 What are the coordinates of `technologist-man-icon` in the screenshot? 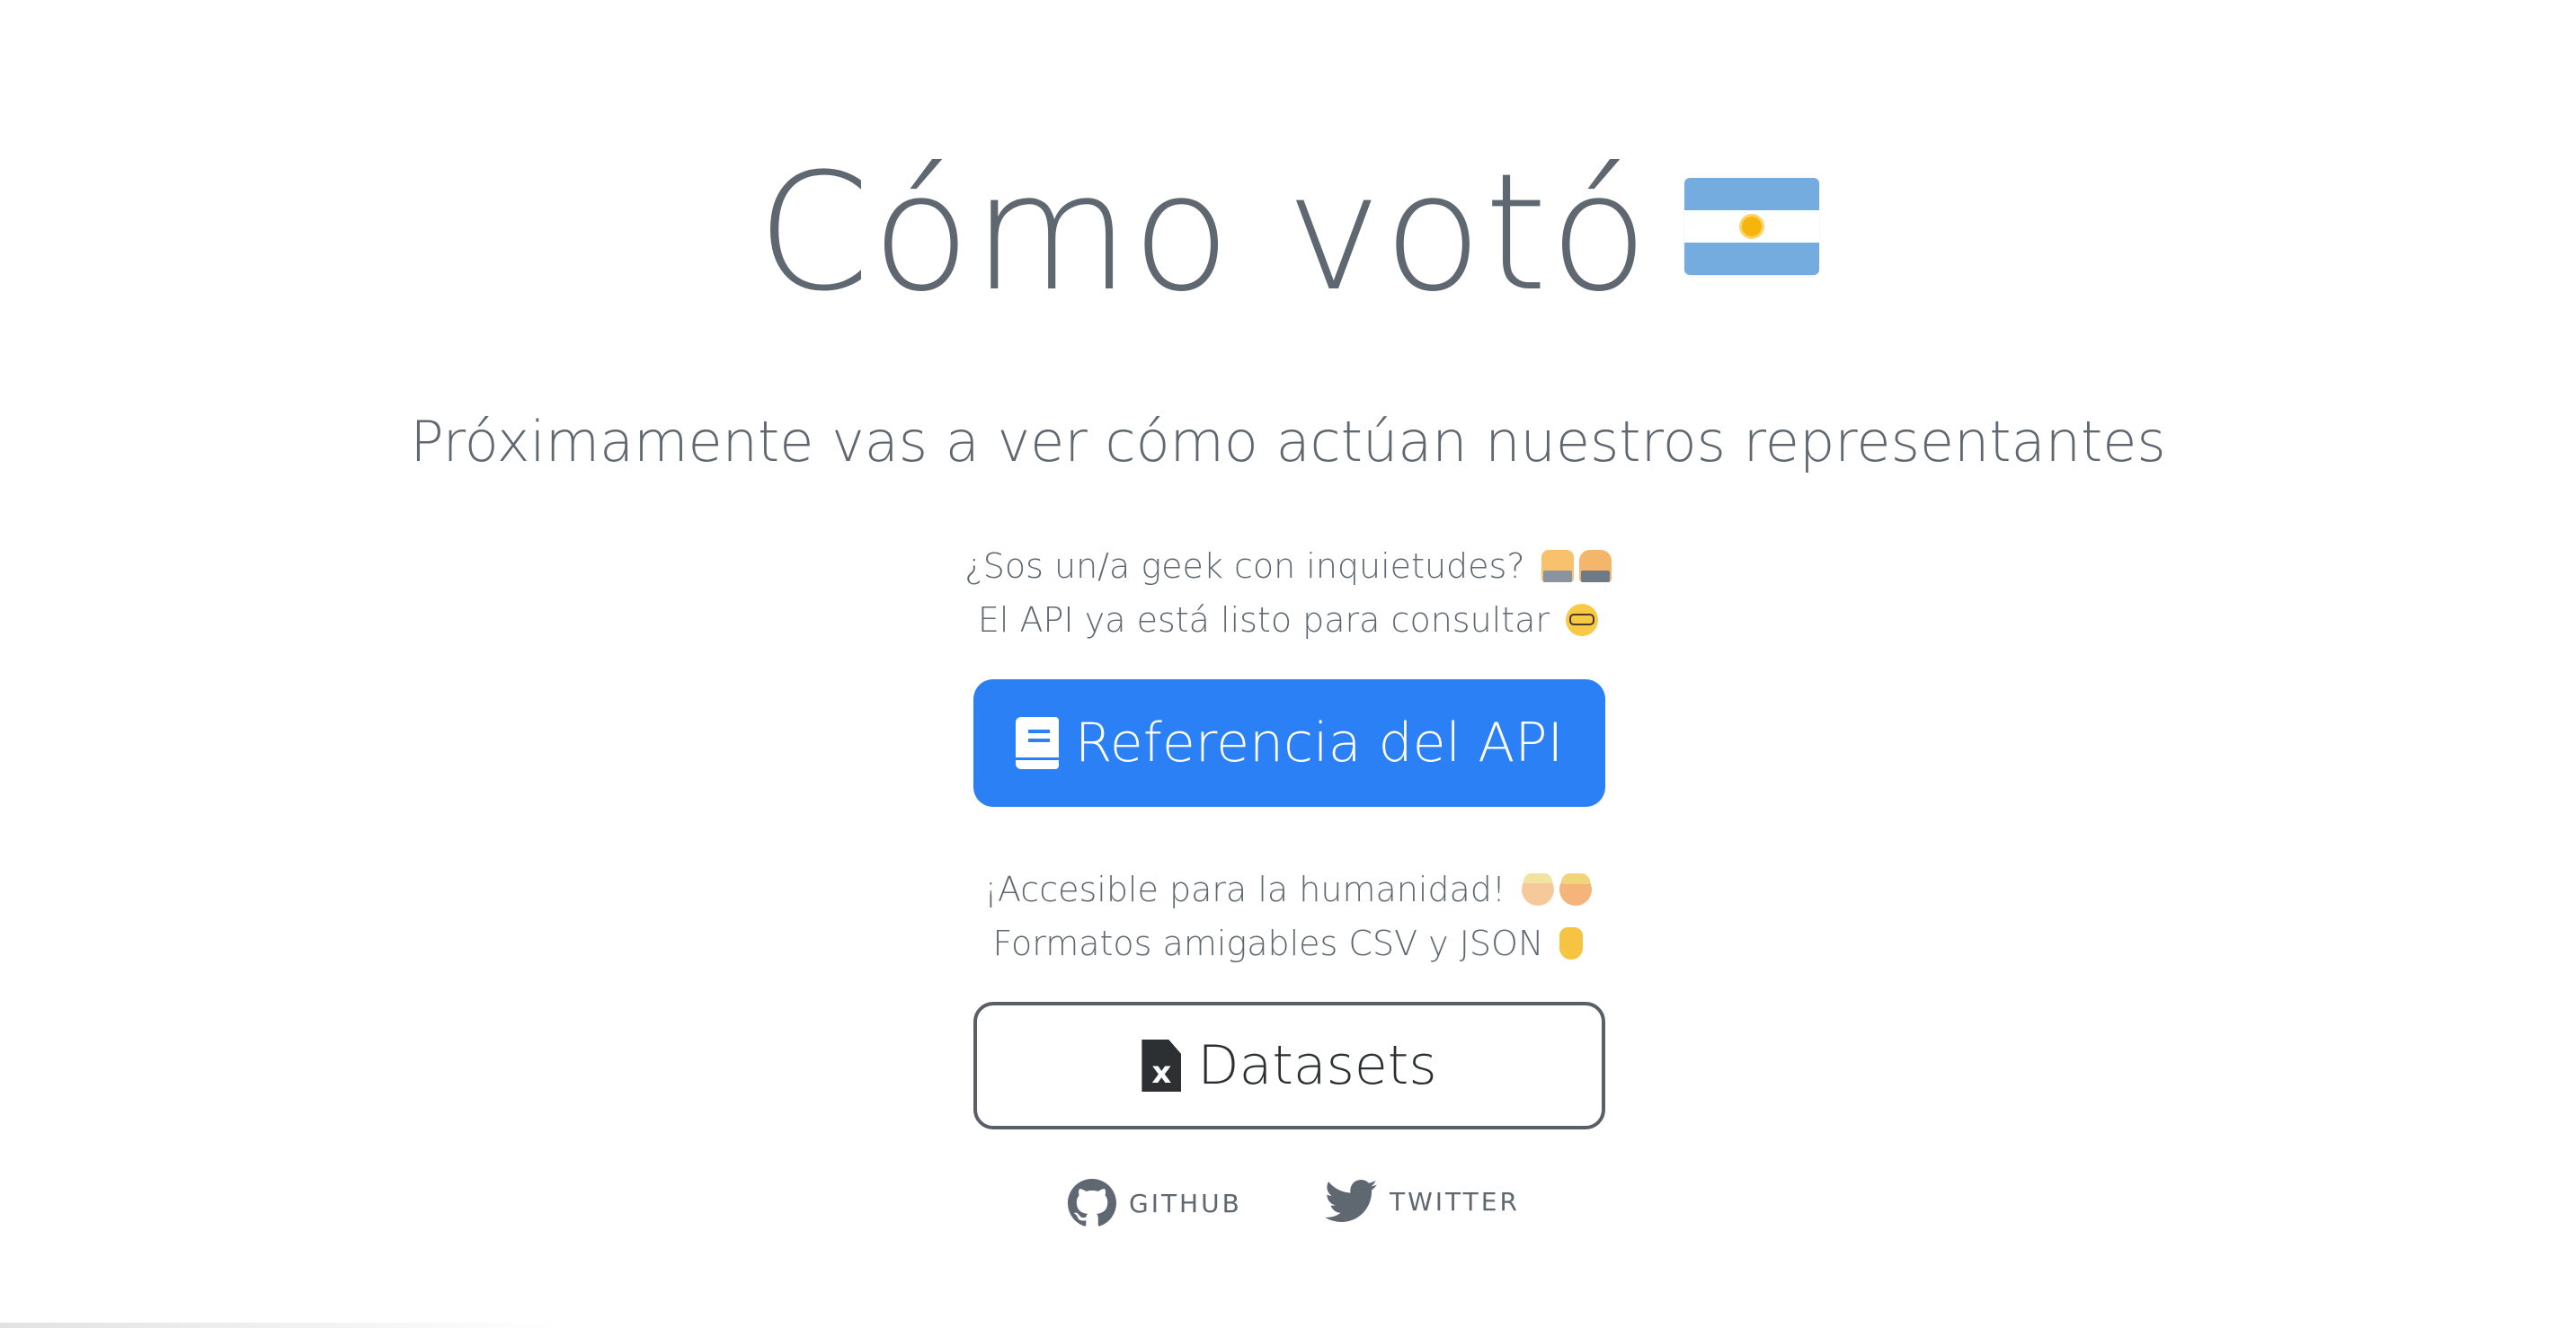 It's located at (1557, 565).